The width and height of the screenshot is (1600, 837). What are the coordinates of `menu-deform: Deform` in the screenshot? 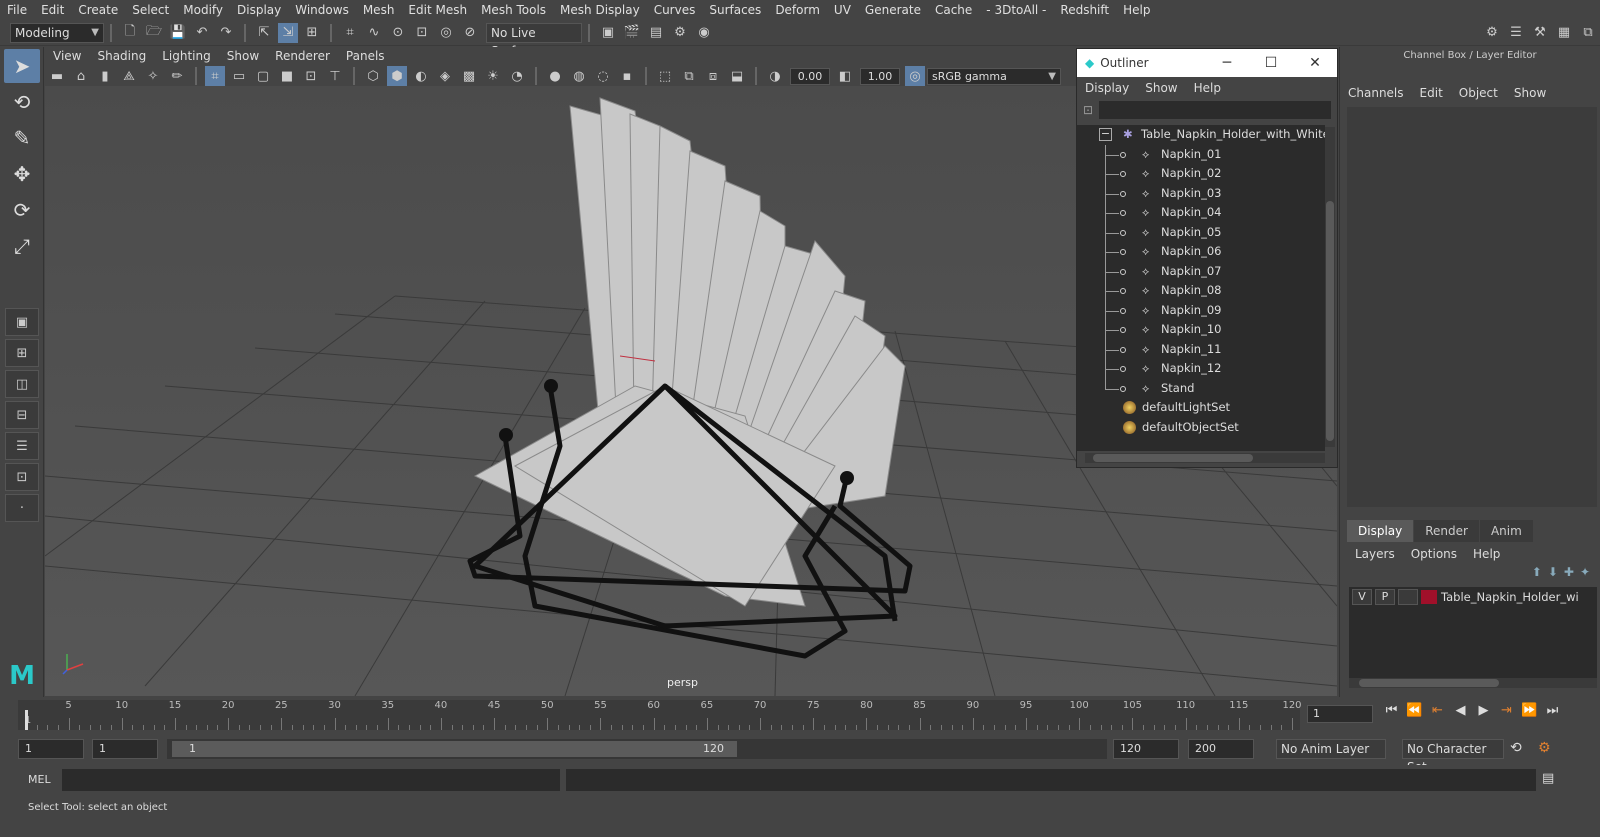 It's located at (797, 10).